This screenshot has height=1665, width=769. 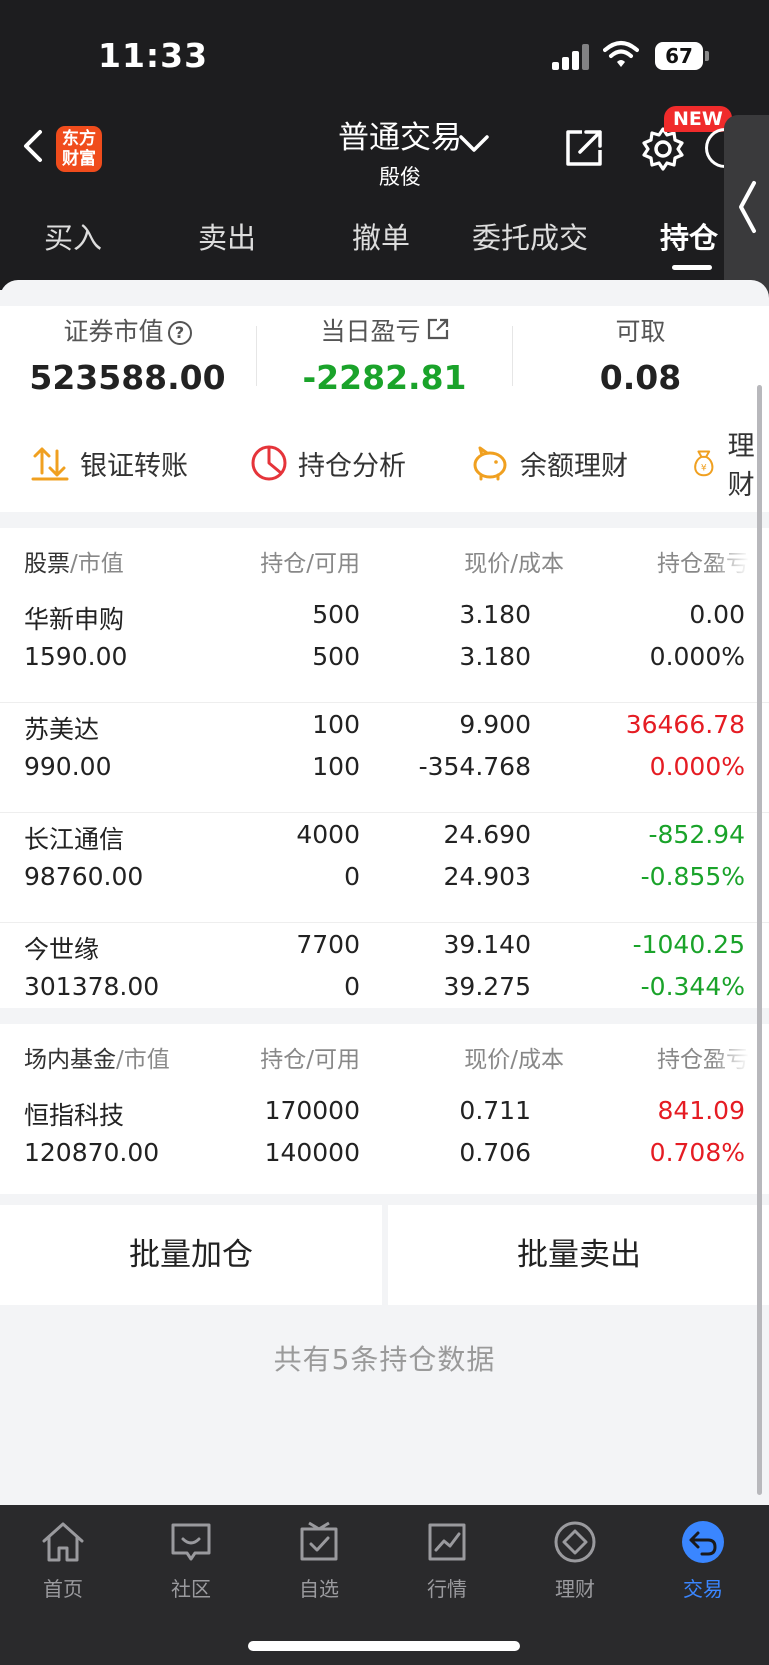 What do you see at coordinates (84, 876) in the screenshot?
I see `security-market-value: 98760.00` at bounding box center [84, 876].